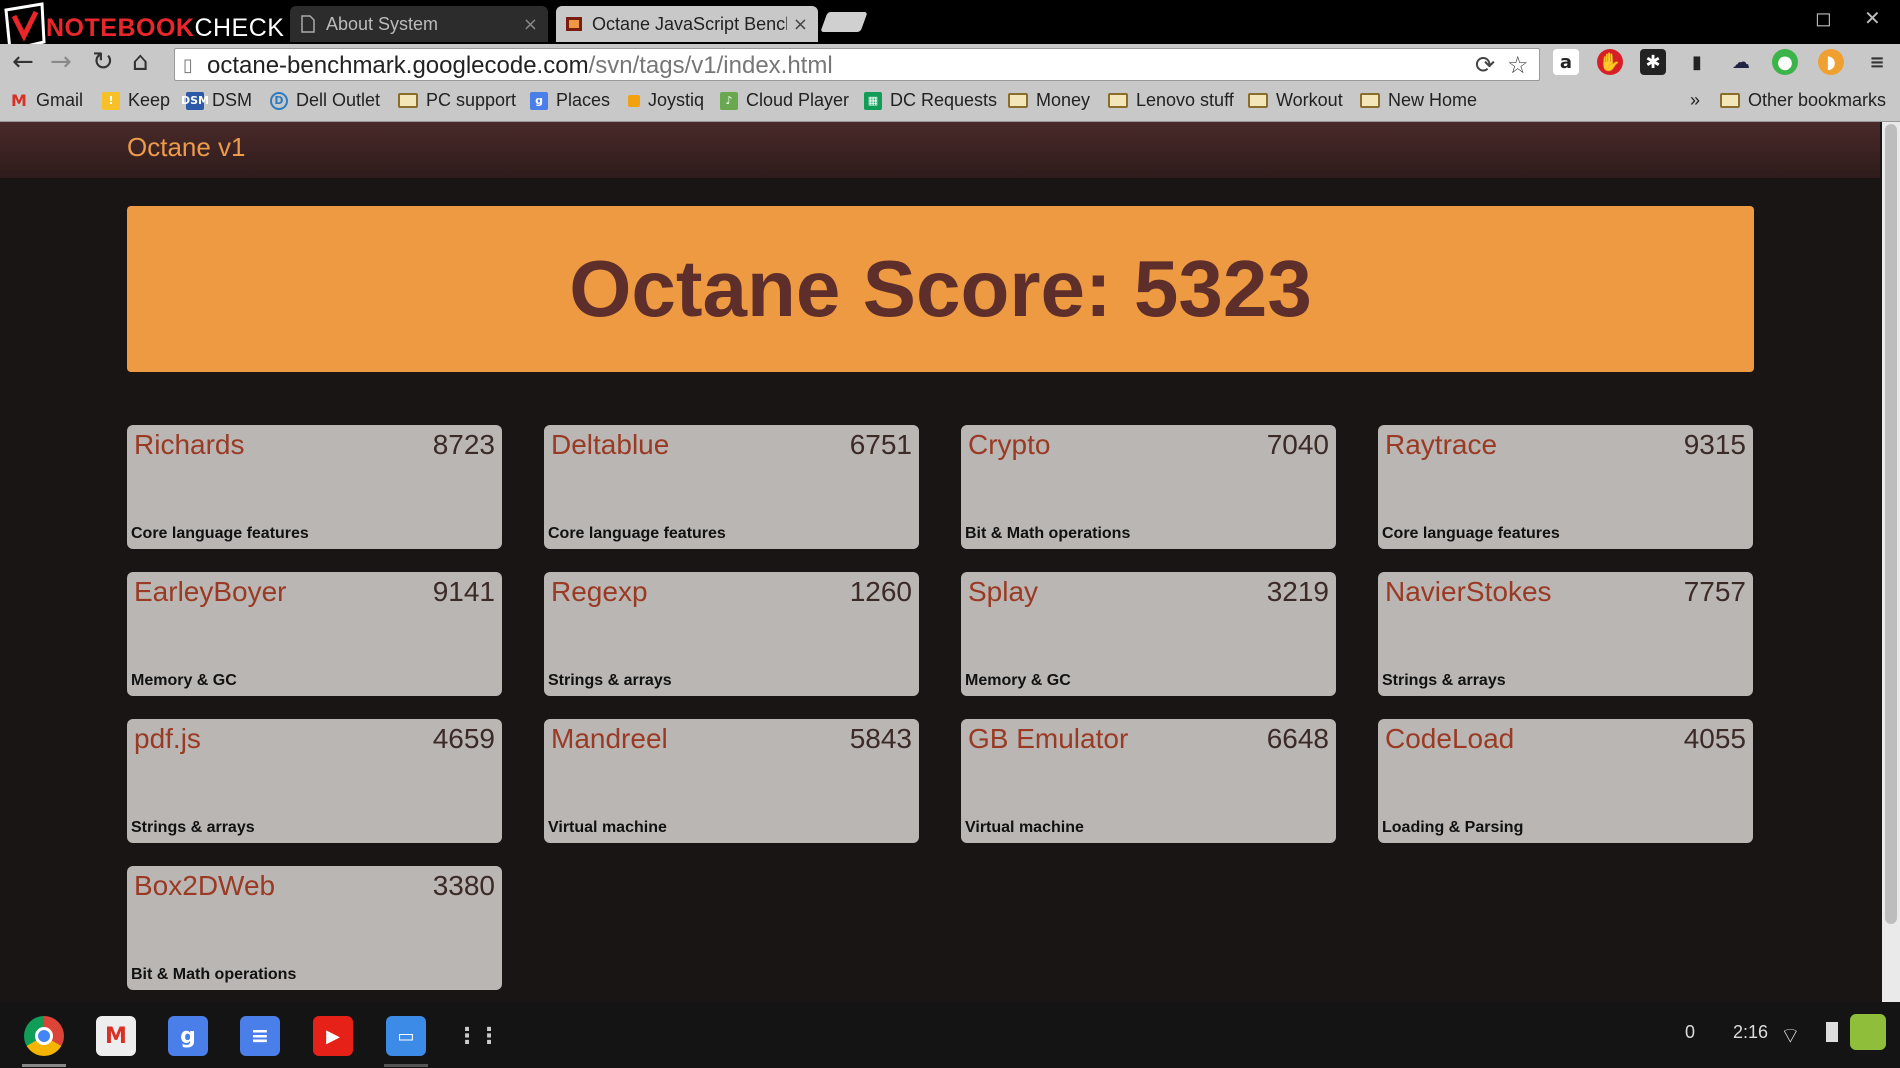  I want to click on bookmark-dell-outlet: D Dell Outlet, so click(325, 100).